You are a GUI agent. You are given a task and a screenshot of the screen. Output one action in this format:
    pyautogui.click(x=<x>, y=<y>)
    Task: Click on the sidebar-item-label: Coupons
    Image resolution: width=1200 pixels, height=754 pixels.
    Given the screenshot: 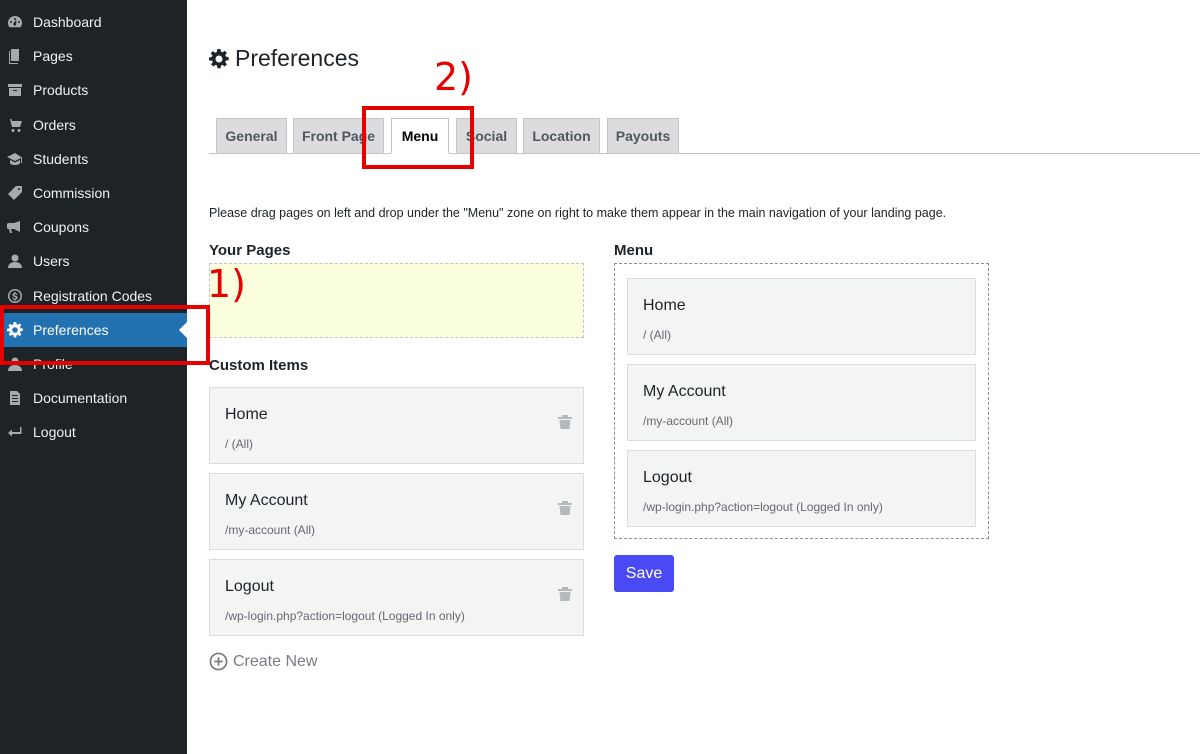 What is the action you would take?
    pyautogui.click(x=61, y=227)
    